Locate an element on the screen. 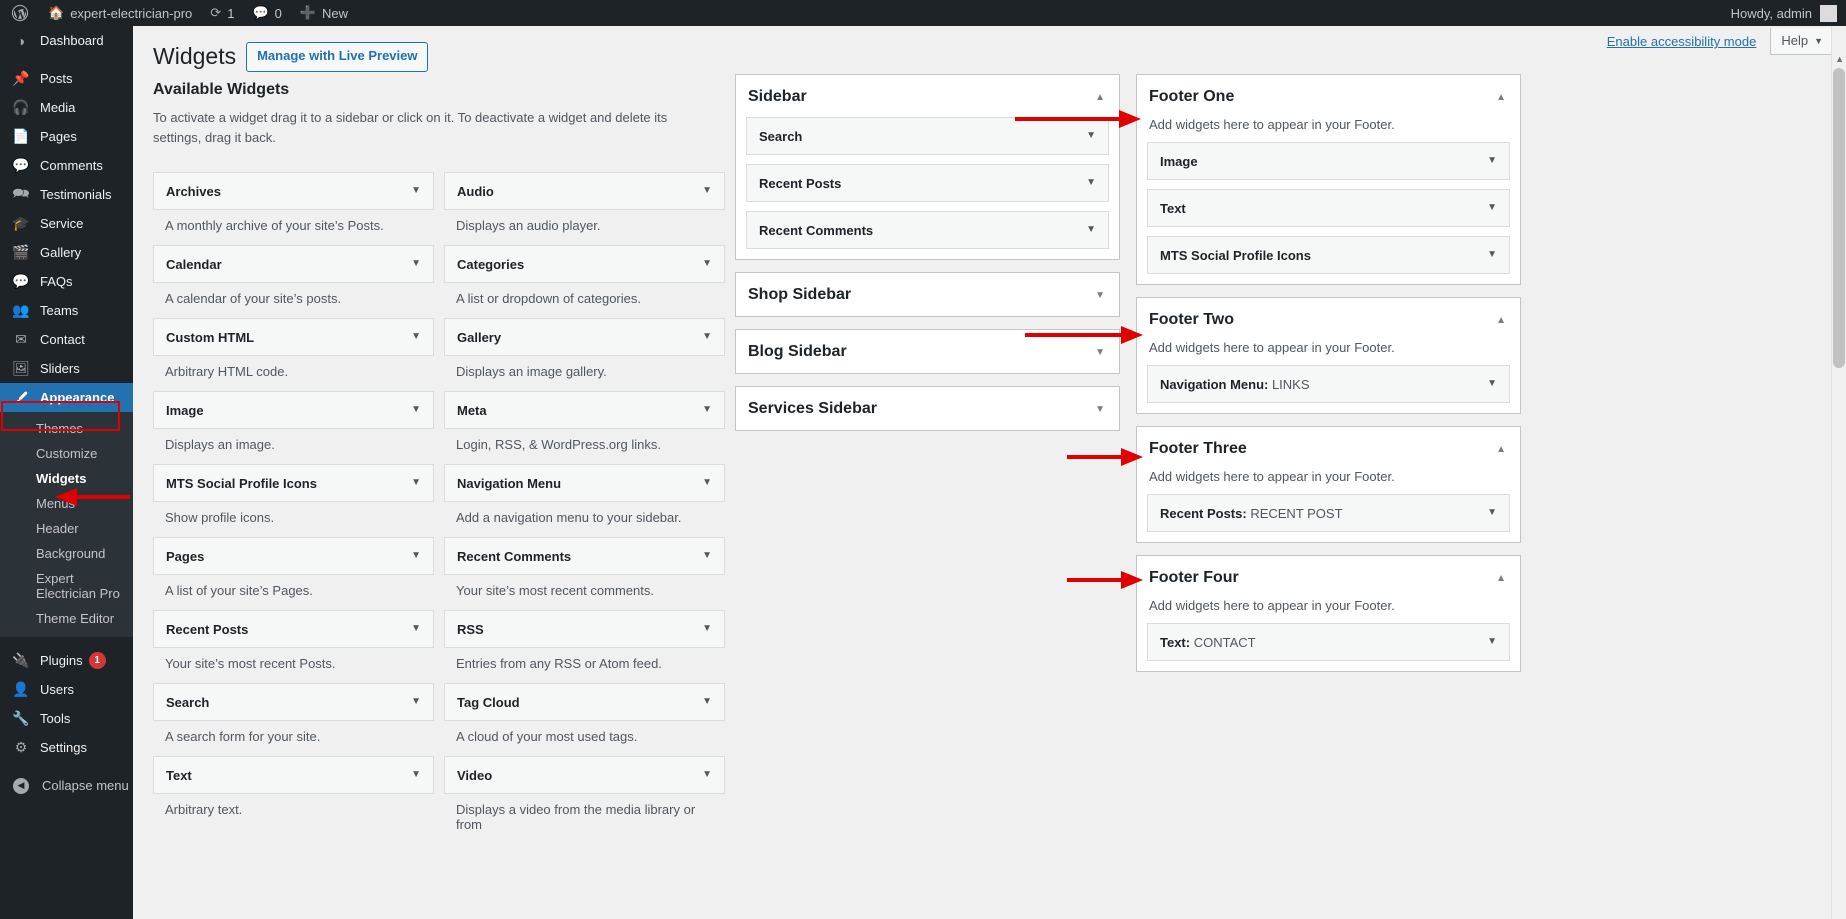 This screenshot has height=919, width=1846. sidebar-panel-header: Blog Sidebar ▼ is located at coordinates (927, 351).